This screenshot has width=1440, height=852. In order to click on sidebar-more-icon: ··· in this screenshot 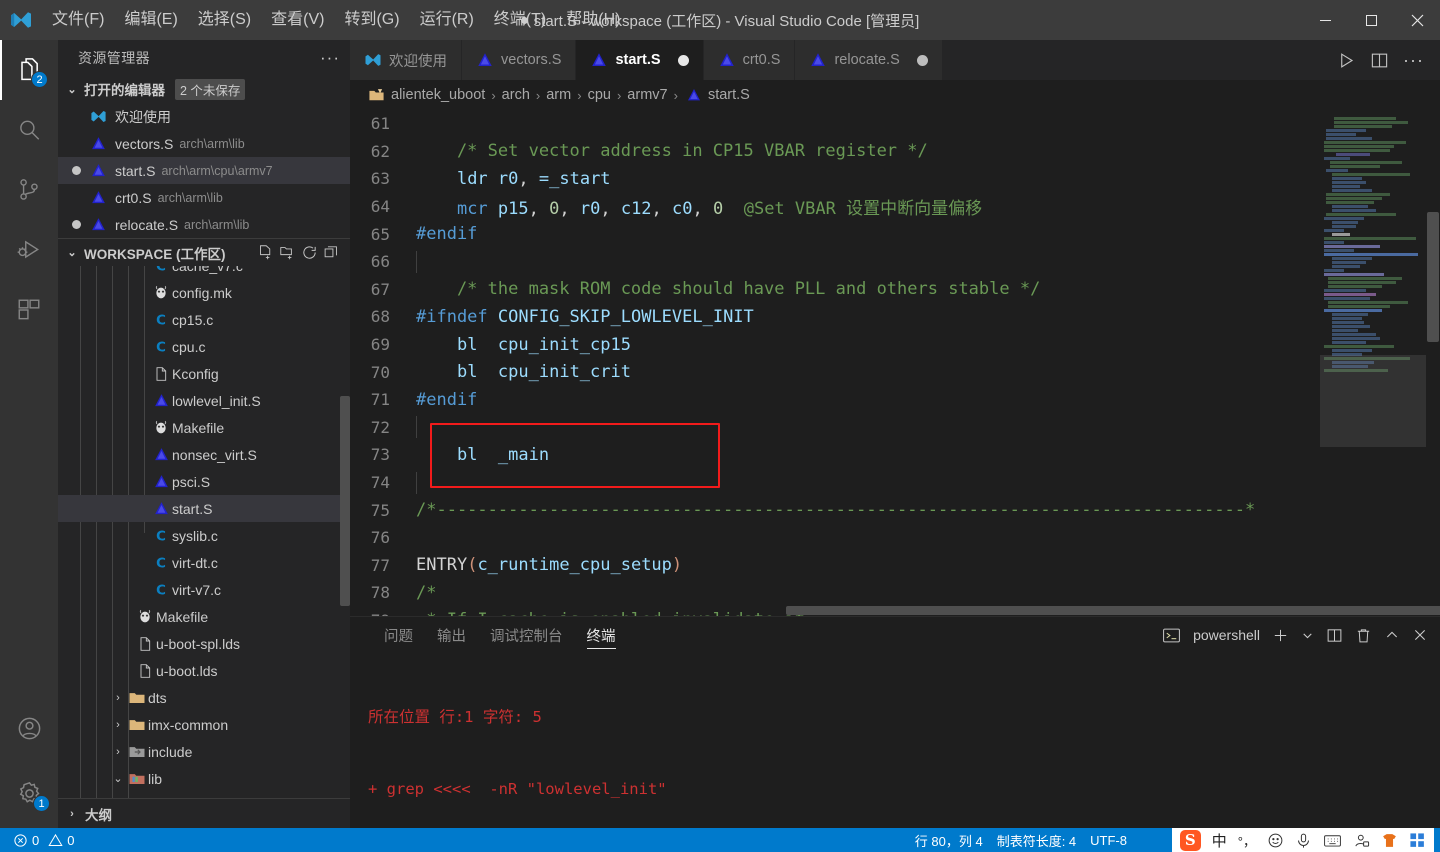, I will do `click(330, 58)`.